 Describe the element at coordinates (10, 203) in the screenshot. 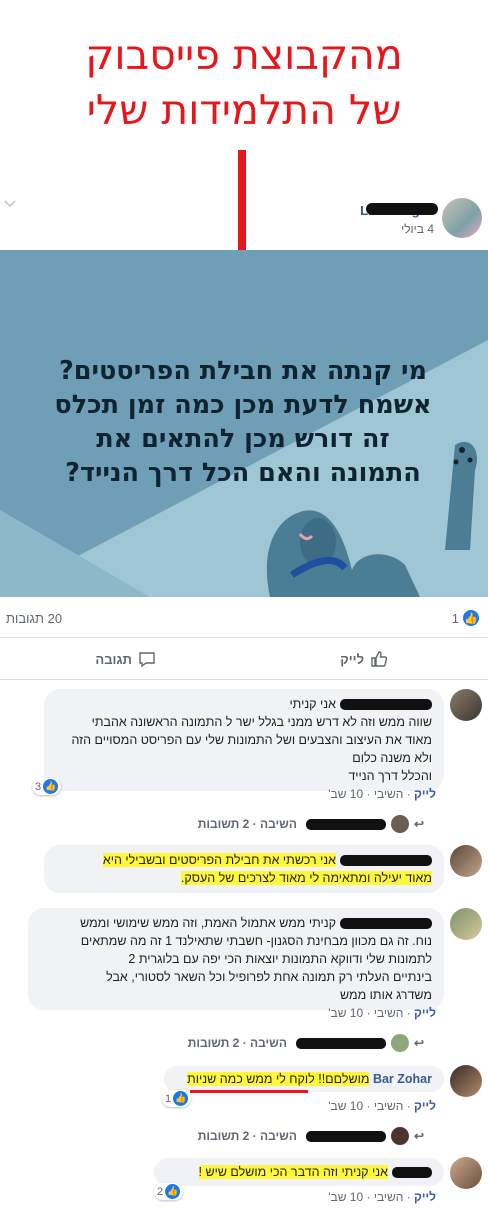

I see `chevron-down-icon` at that location.